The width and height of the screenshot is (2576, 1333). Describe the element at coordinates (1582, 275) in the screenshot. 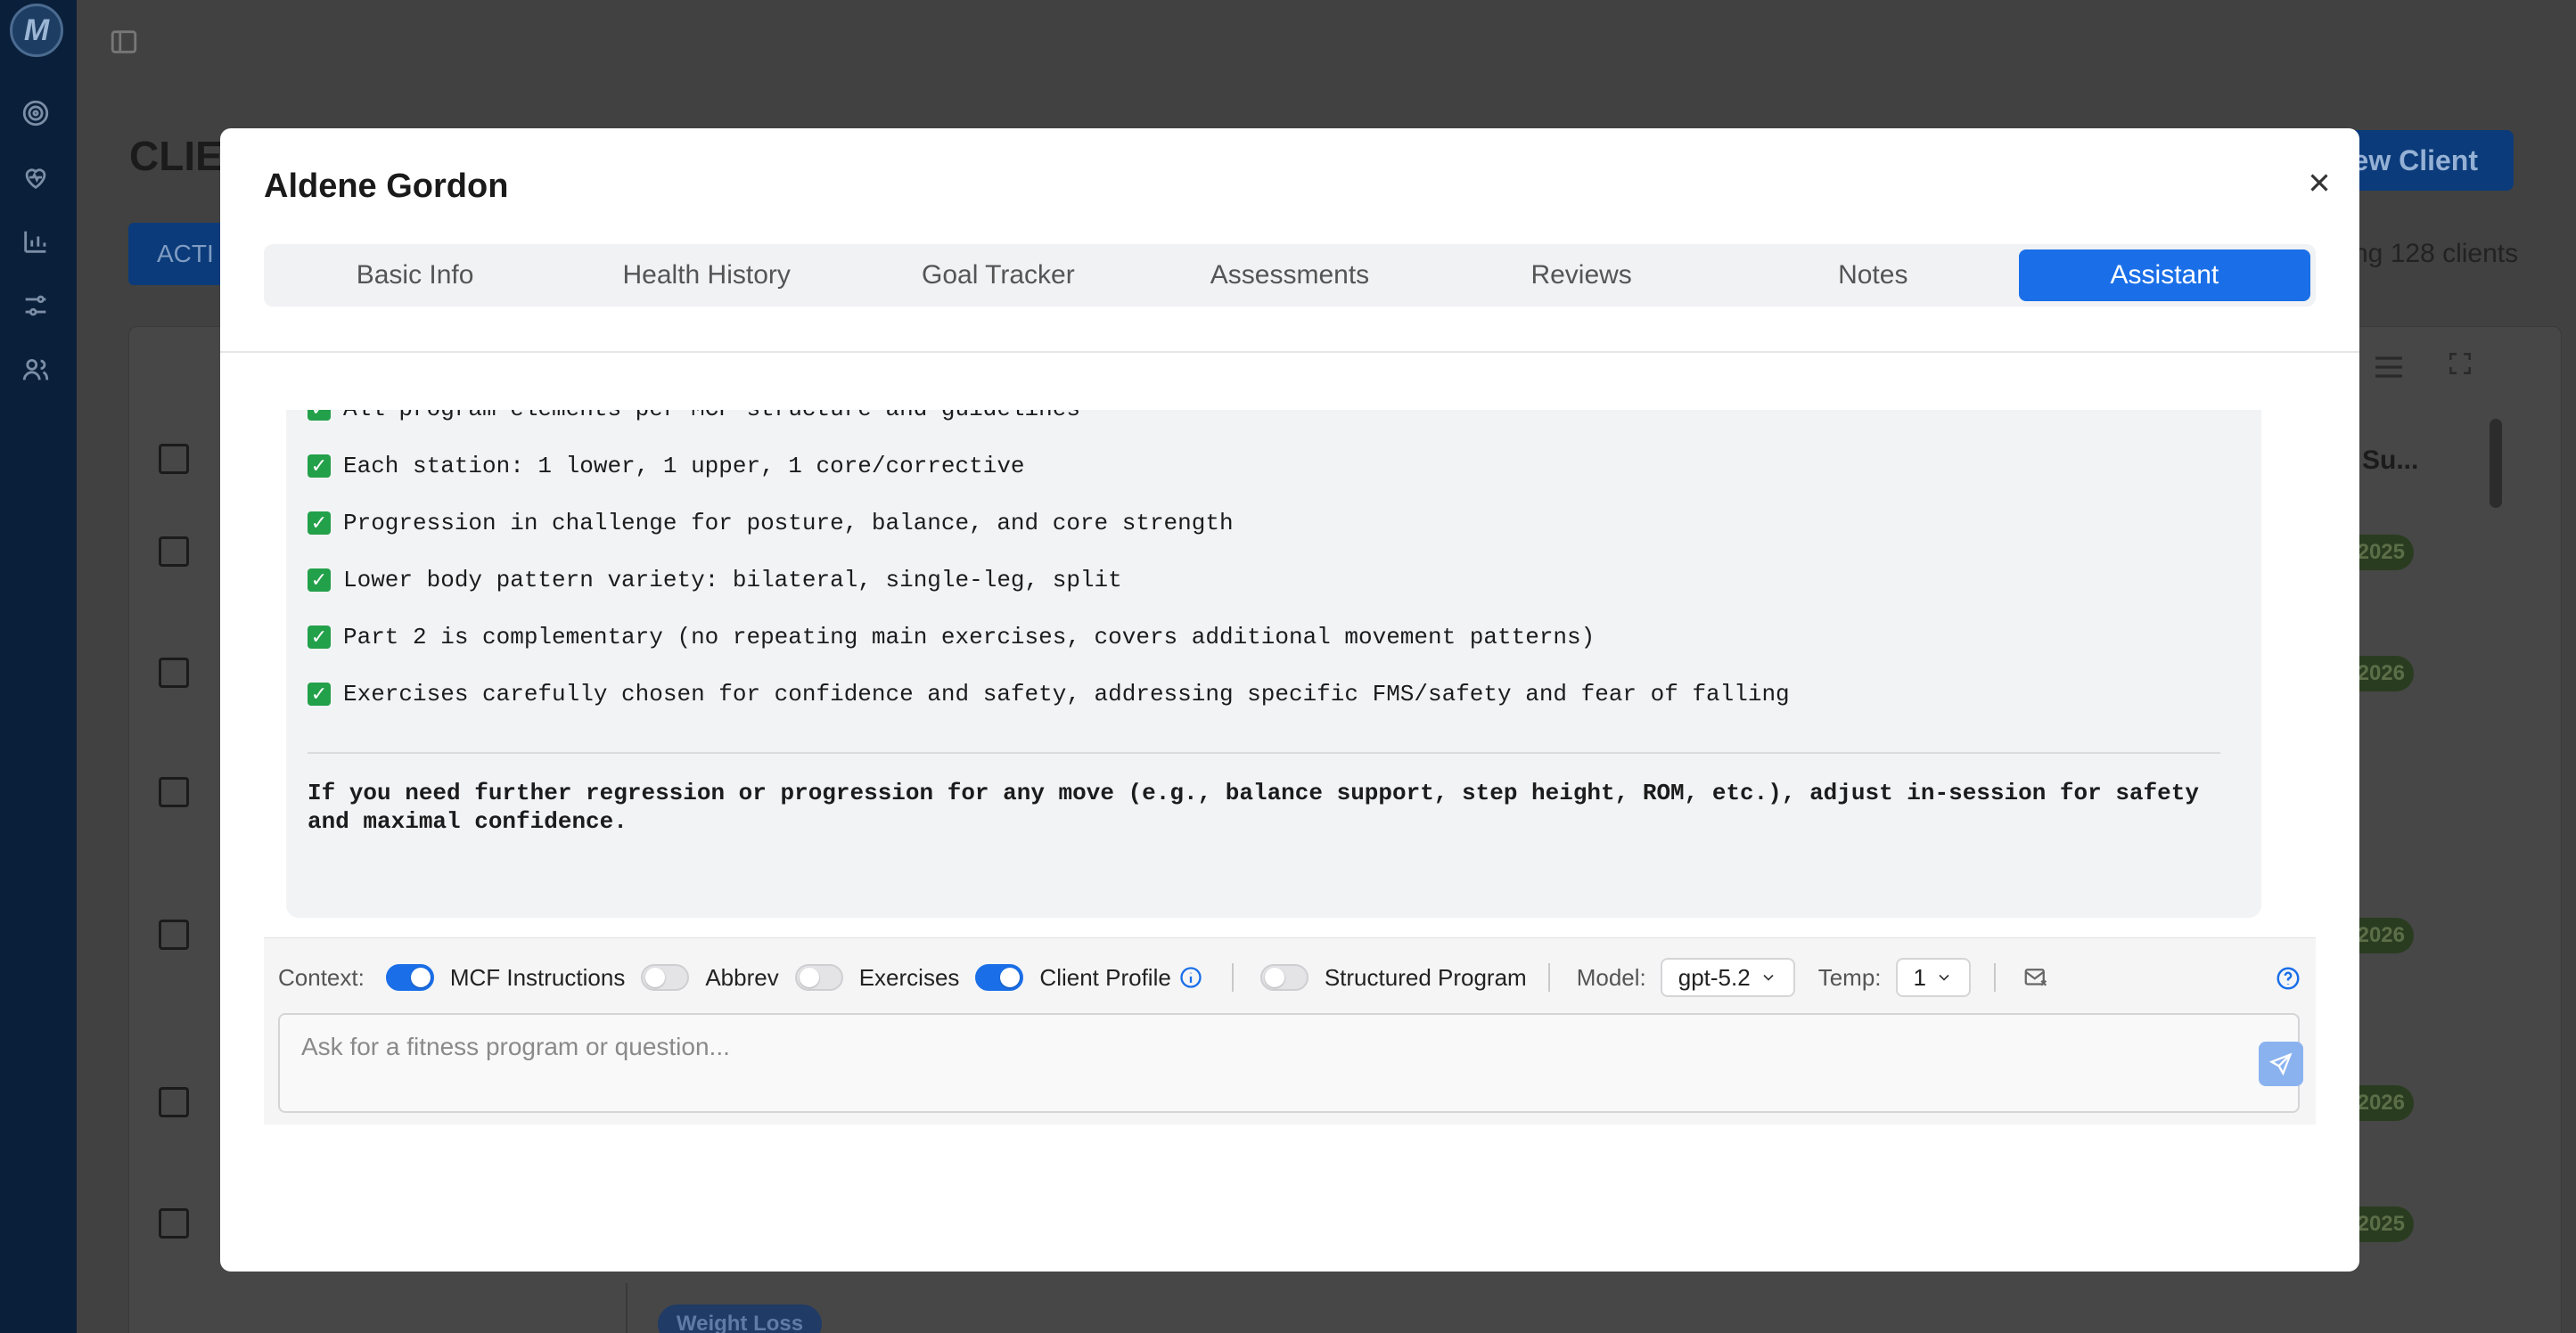

I see `tab-reviews: Reviews` at that location.